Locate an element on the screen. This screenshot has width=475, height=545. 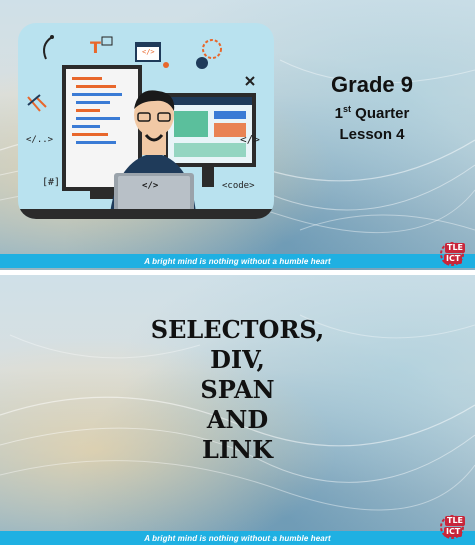
svg-text: T is located at coordinates (95, 47).